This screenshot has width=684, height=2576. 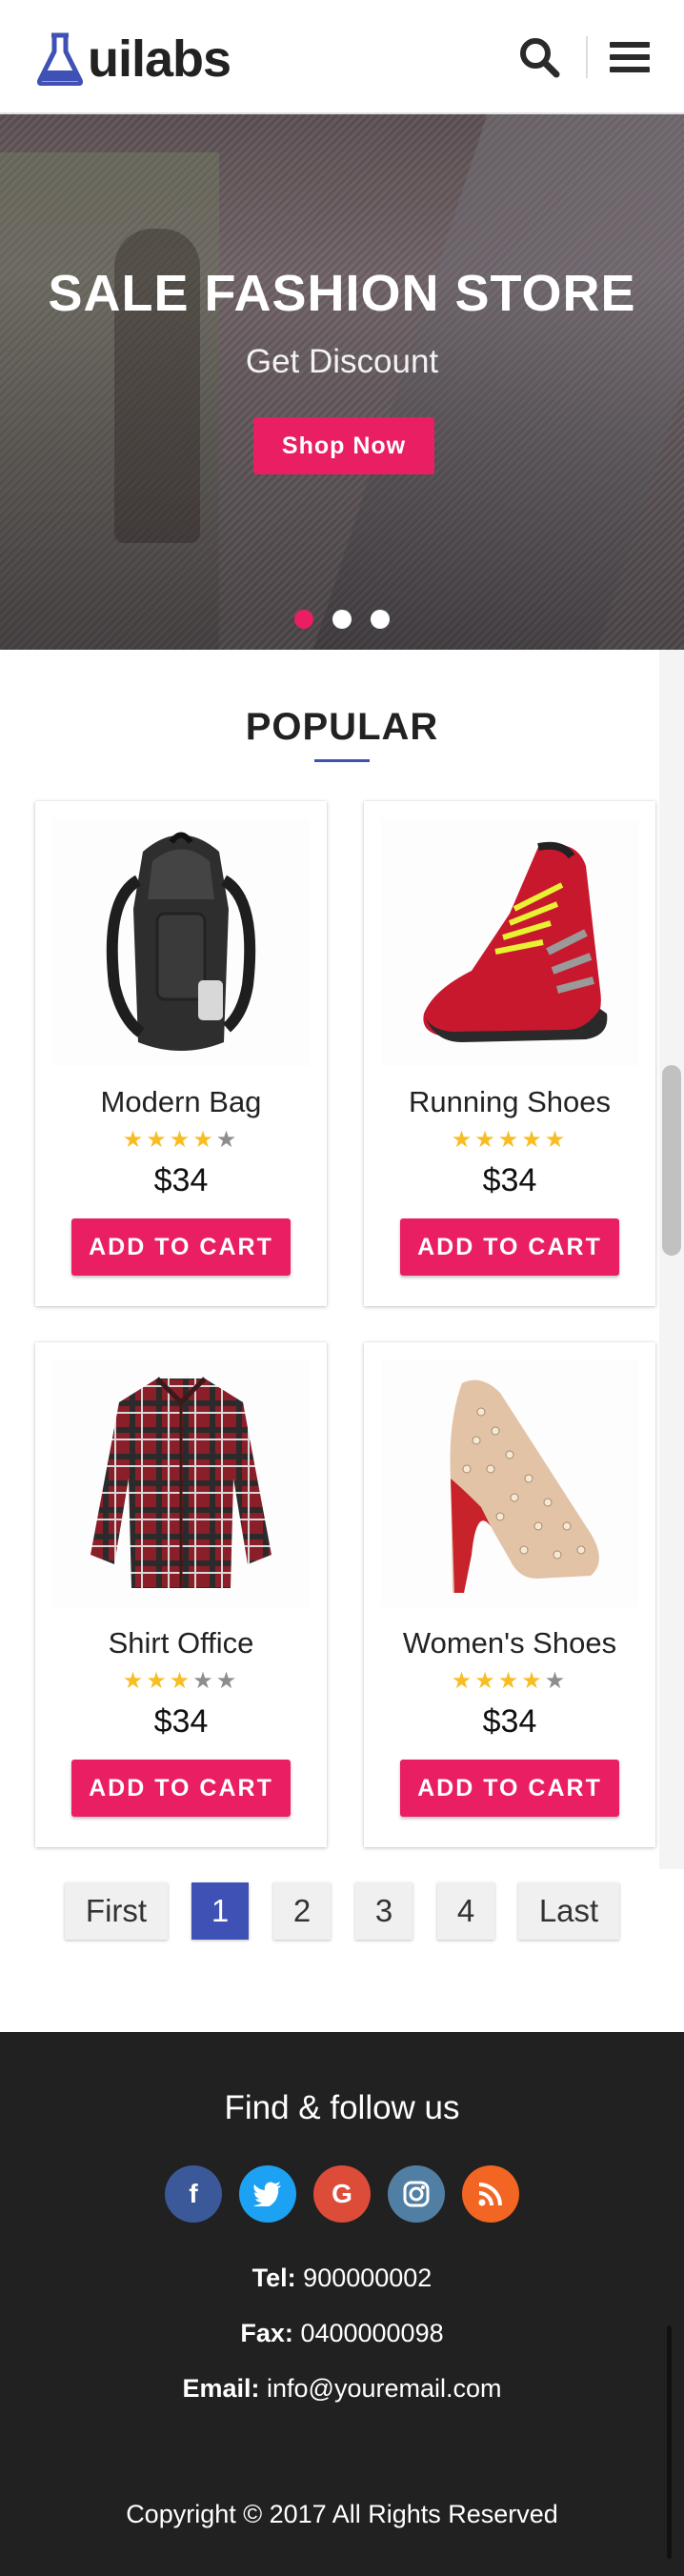 What do you see at coordinates (342, 760) in the screenshot?
I see `title-underline` at bounding box center [342, 760].